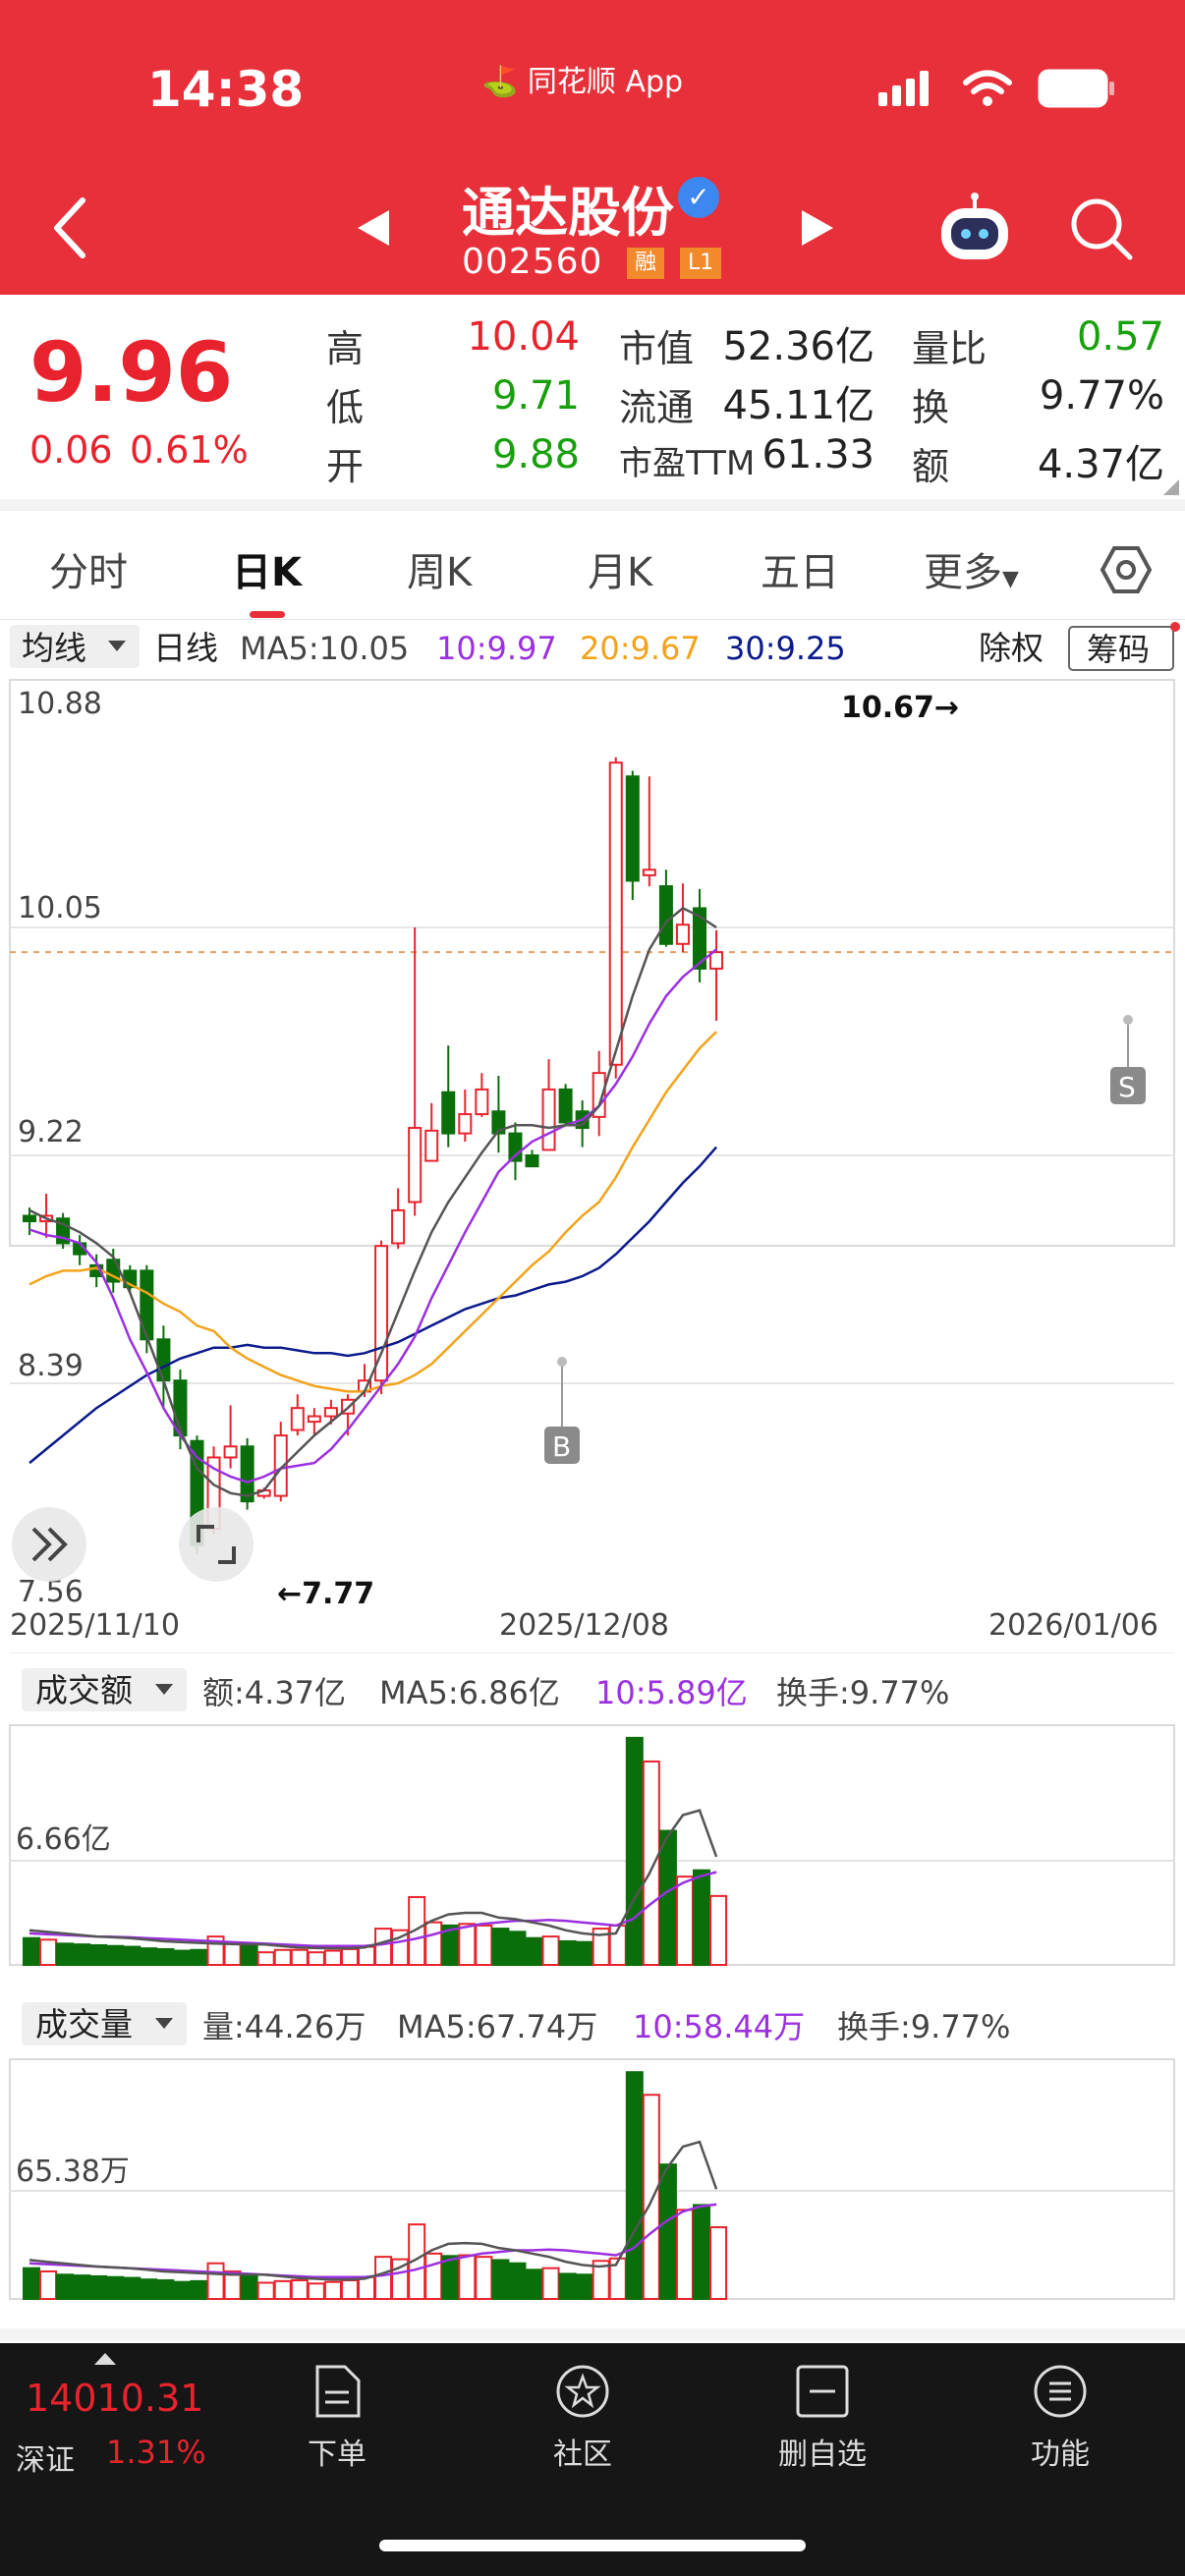  Describe the element at coordinates (440, 568) in the screenshot. I see `tab-weekly-k: 周K` at that location.